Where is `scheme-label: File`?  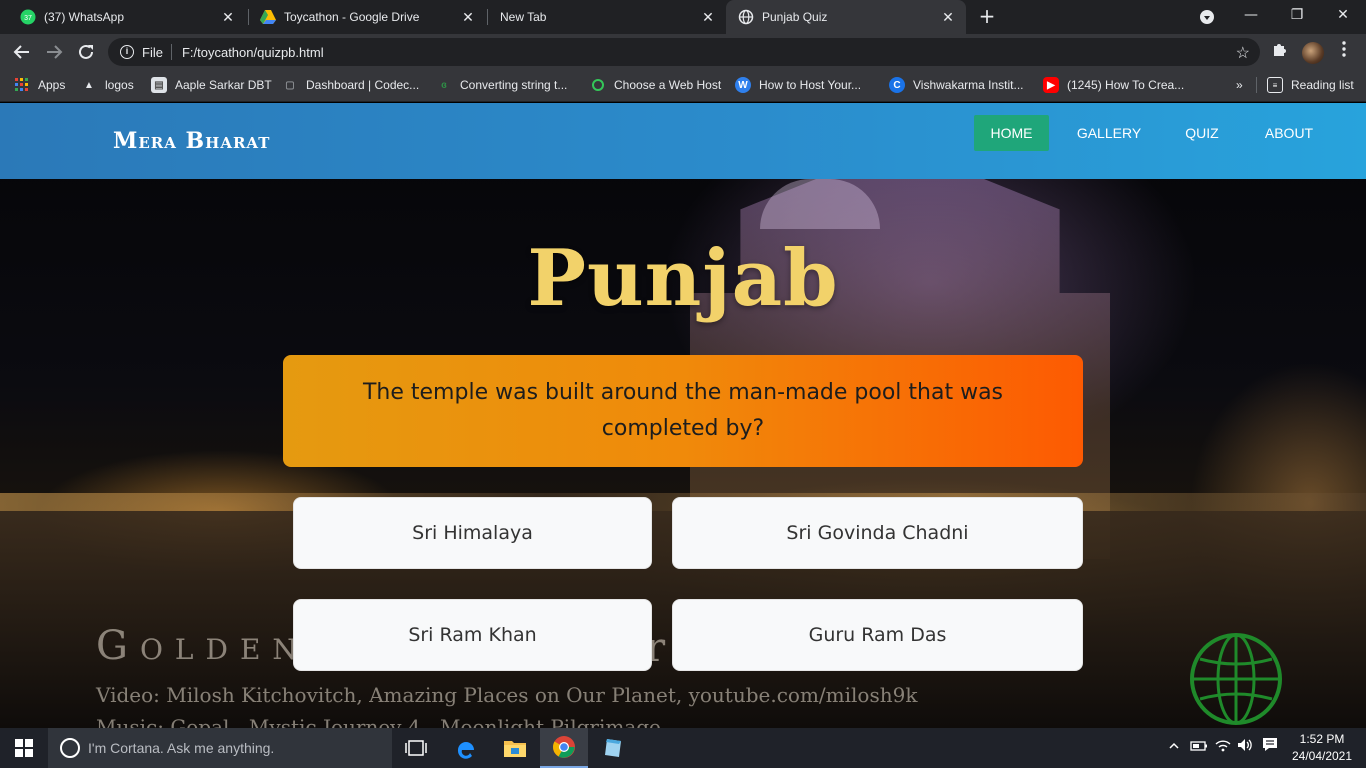
scheme-label: File is located at coordinates (152, 52).